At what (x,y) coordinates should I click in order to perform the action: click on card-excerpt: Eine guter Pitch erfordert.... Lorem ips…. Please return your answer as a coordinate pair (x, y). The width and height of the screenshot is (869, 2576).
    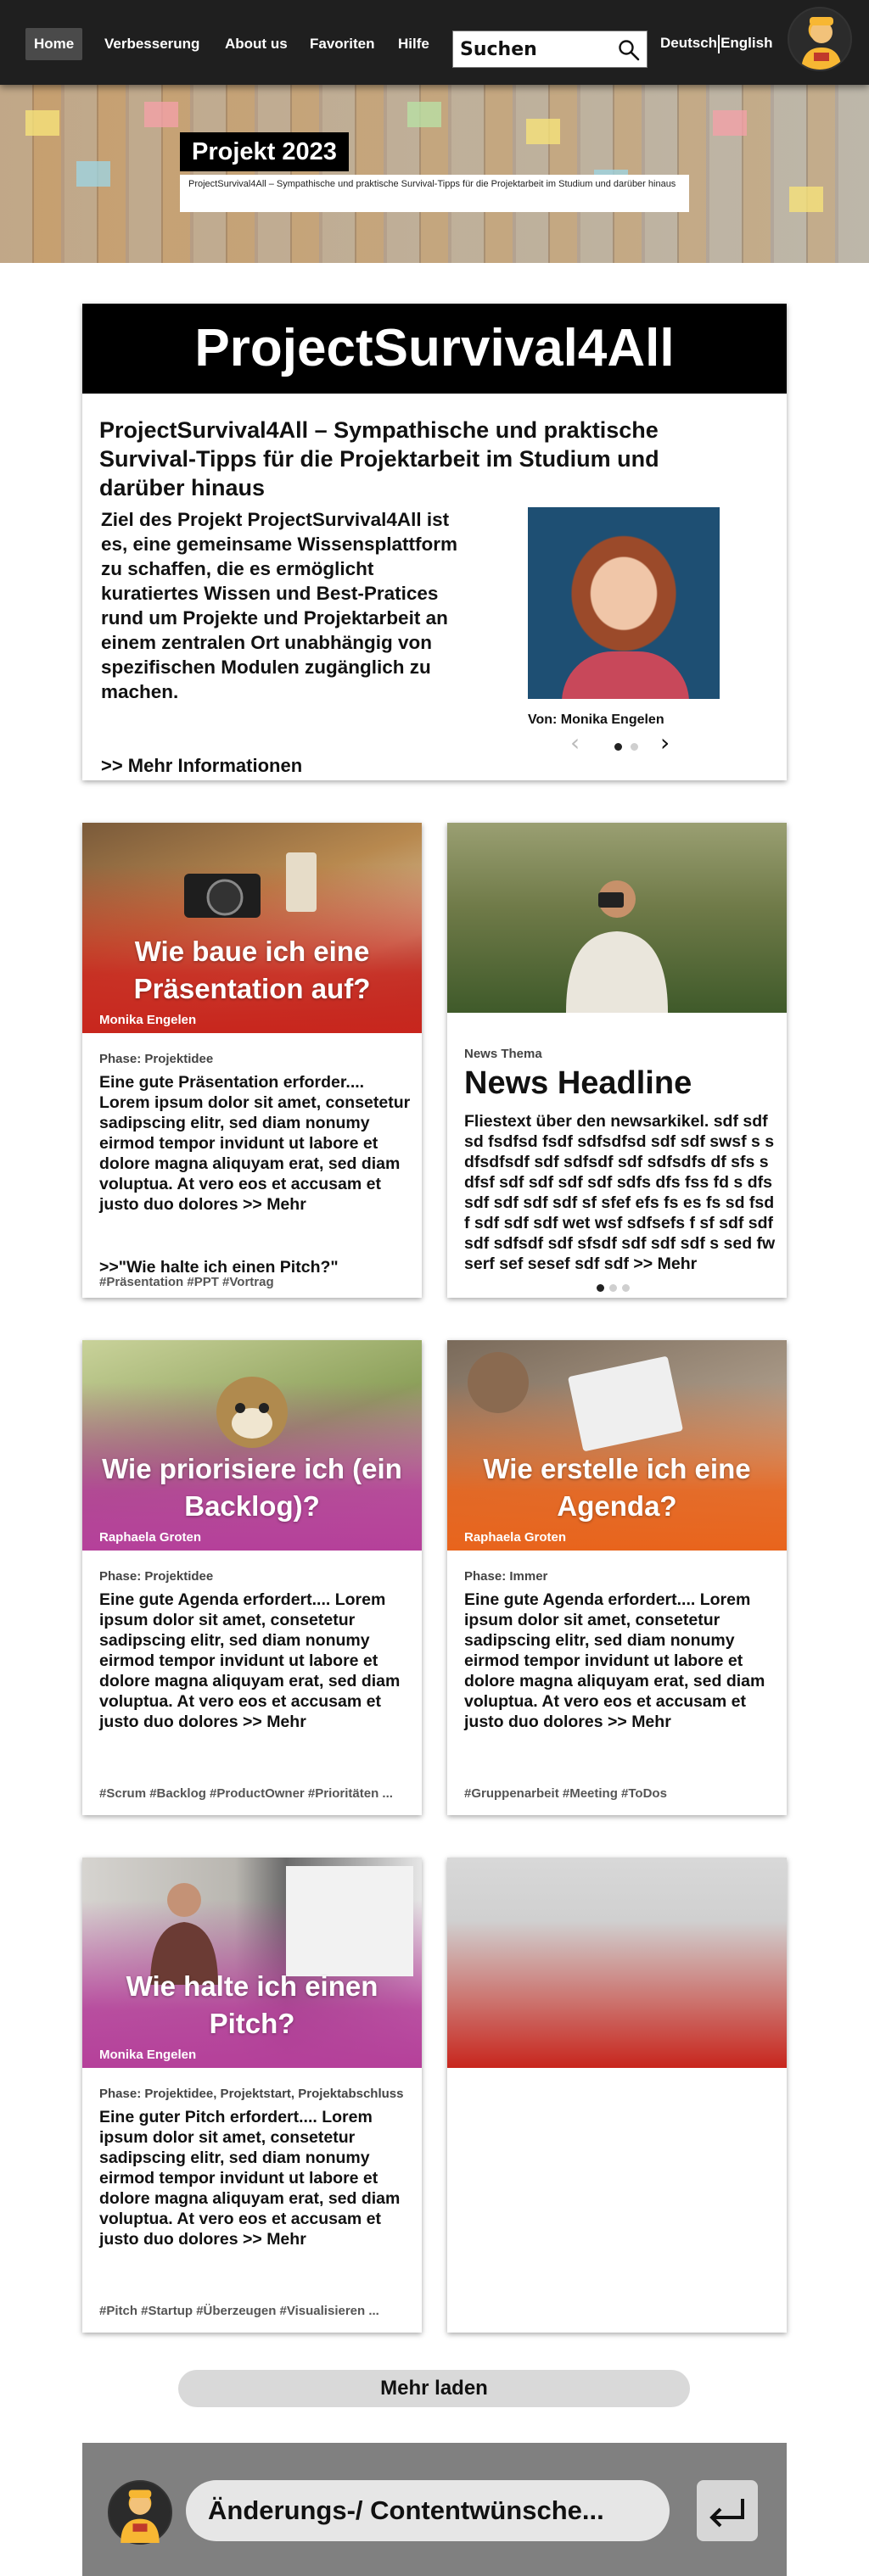
    Looking at the image, I should click on (250, 2178).